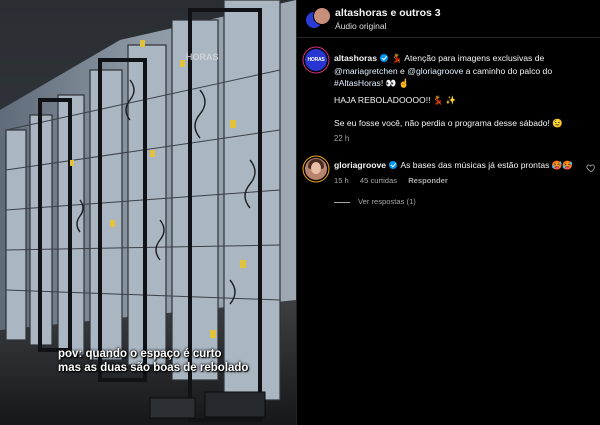 This screenshot has width=600, height=425. What do you see at coordinates (509, 70) in the screenshot?
I see `caption-text: a caminho do palco do` at bounding box center [509, 70].